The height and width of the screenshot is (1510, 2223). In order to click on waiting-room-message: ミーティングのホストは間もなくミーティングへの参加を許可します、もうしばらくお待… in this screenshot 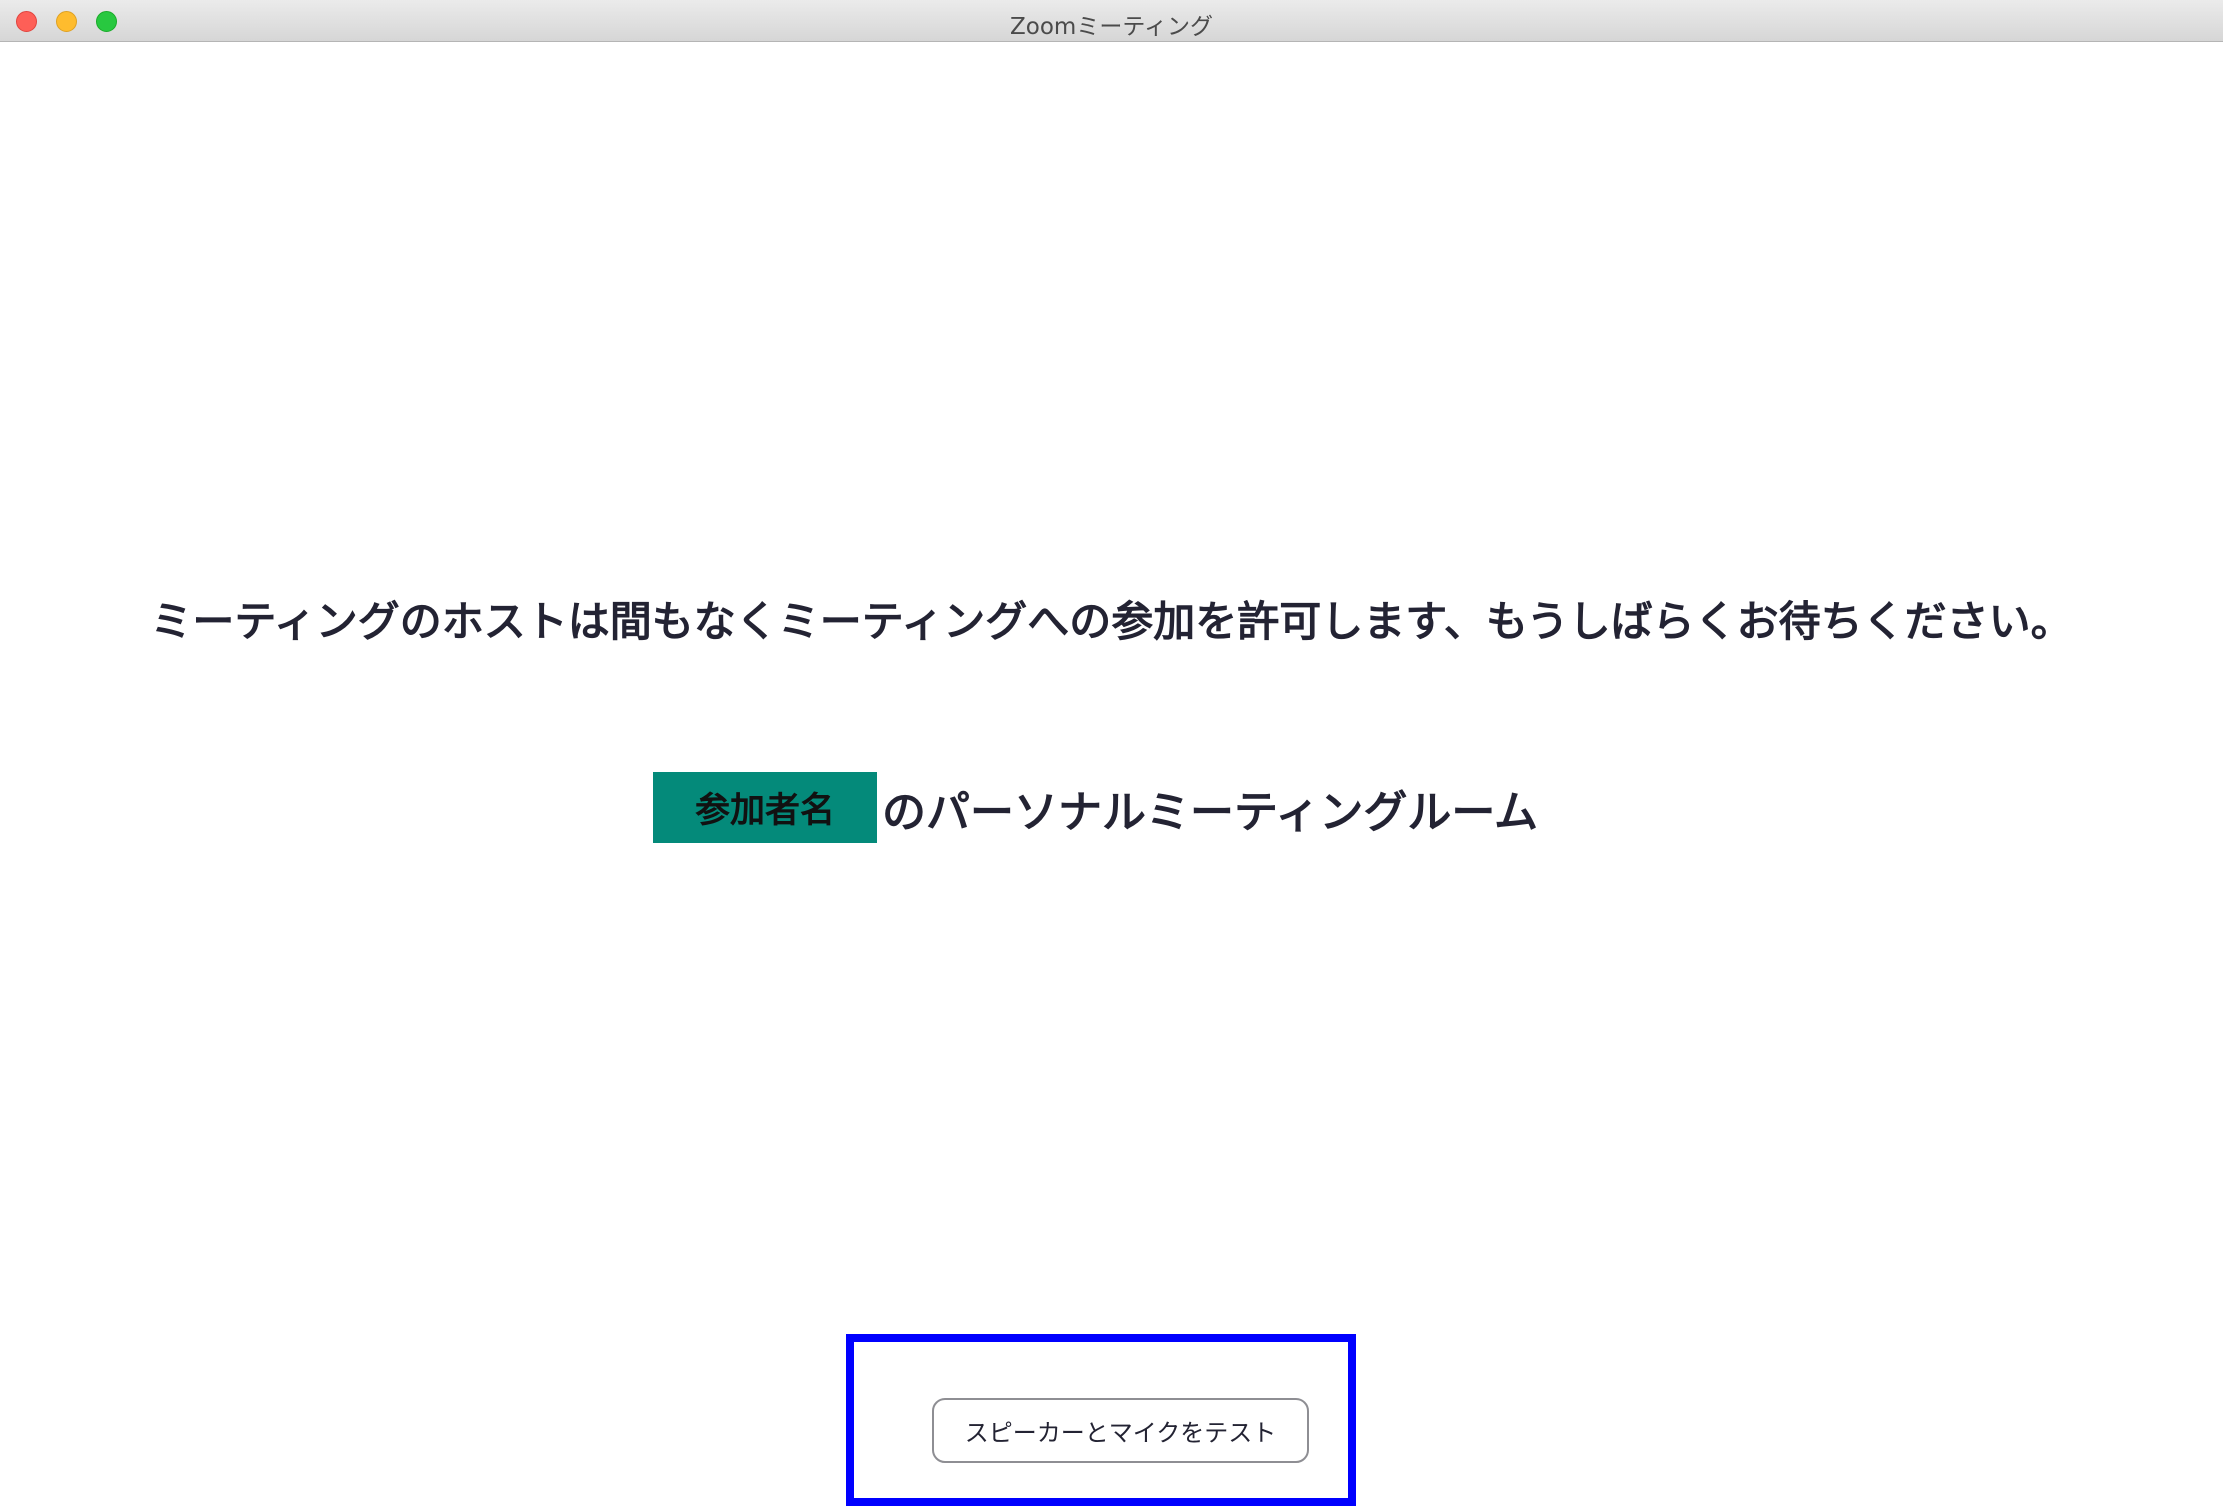, I will do `click(1111, 621)`.